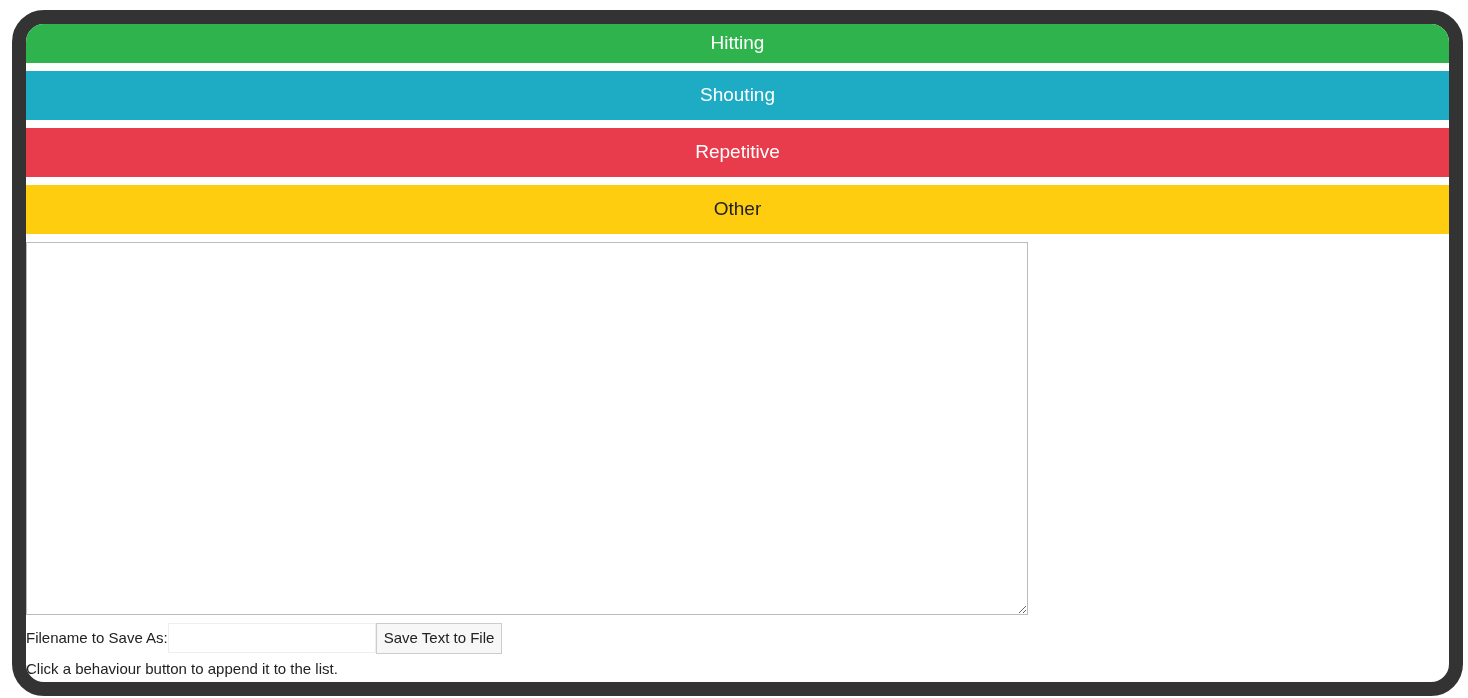 This screenshot has height=698, width=1468. What do you see at coordinates (737, 43) in the screenshot?
I see `behaviour-button: Hitting` at bounding box center [737, 43].